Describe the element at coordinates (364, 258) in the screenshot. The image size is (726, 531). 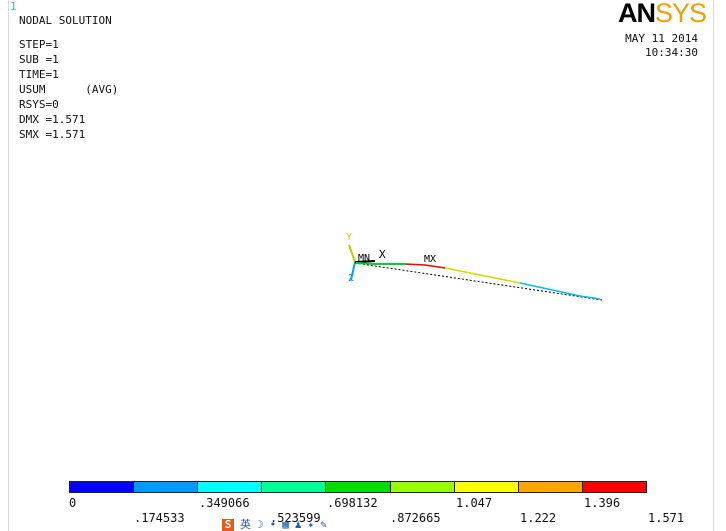
I see `min-label: MN` at that location.